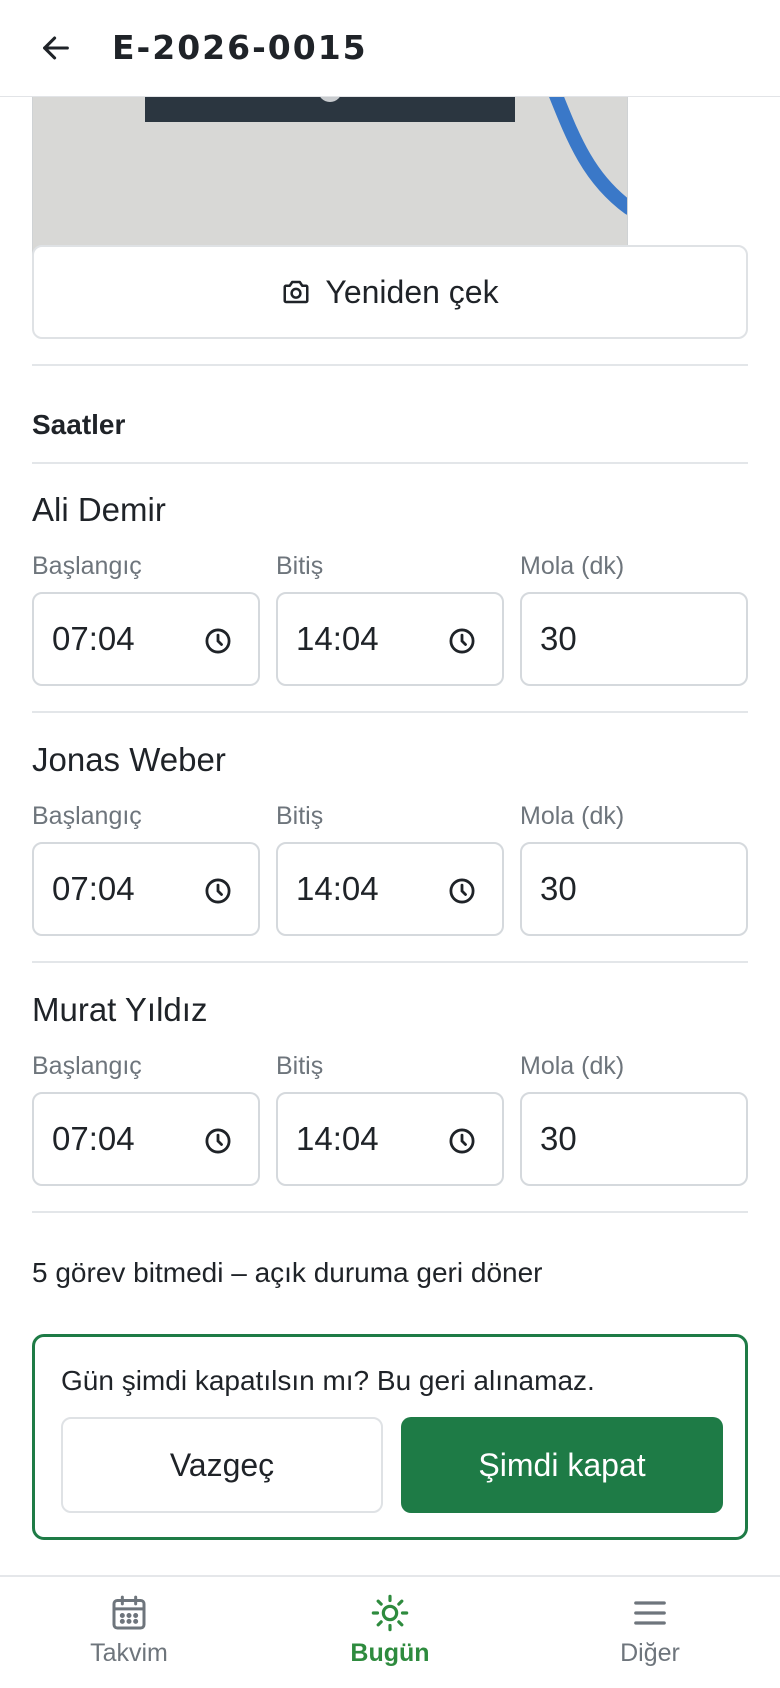 The width and height of the screenshot is (780, 1688). Describe the element at coordinates (390, 1653) in the screenshot. I see `nav-label-today: Bugün` at that location.